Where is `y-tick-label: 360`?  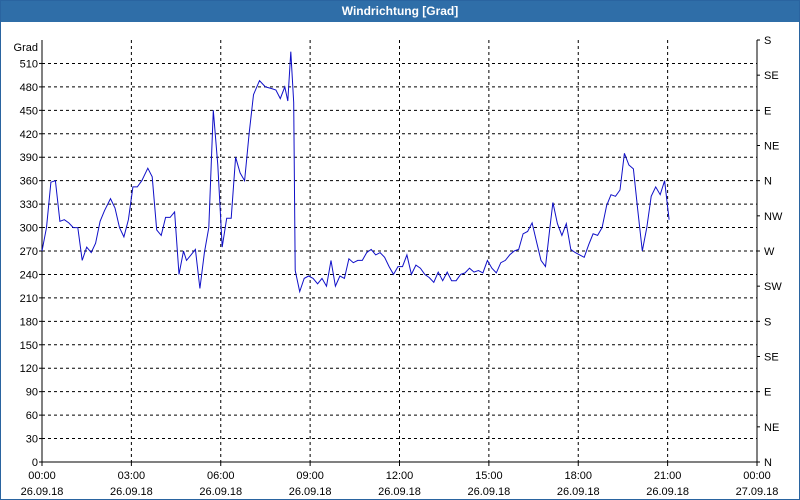 y-tick-label: 360 is located at coordinates (29, 182).